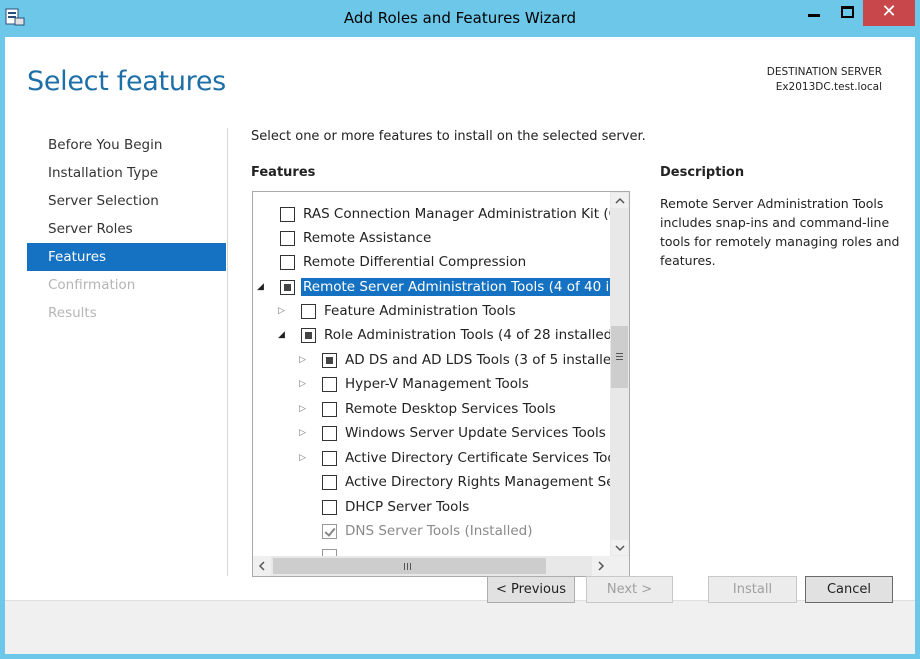 The image size is (920, 659). I want to click on chevron-up-icon, so click(620, 200).